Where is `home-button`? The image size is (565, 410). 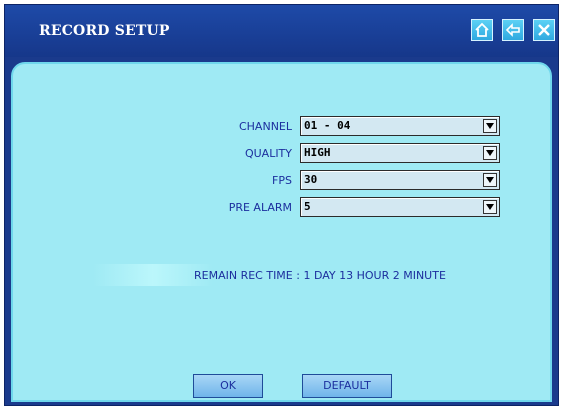 home-button is located at coordinates (482, 30).